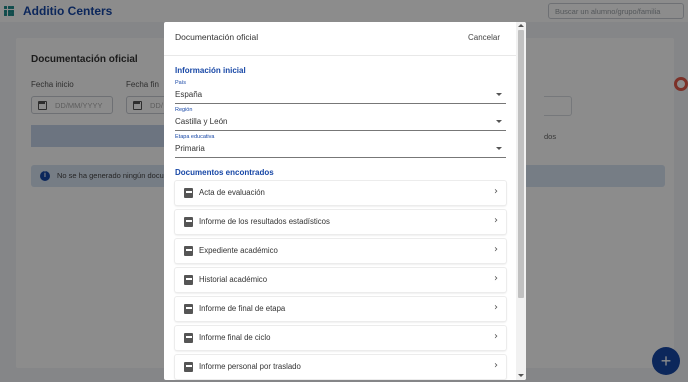 The height and width of the screenshot is (382, 688). What do you see at coordinates (201, 121) in the screenshot?
I see `region-value: Castilla y León` at bounding box center [201, 121].